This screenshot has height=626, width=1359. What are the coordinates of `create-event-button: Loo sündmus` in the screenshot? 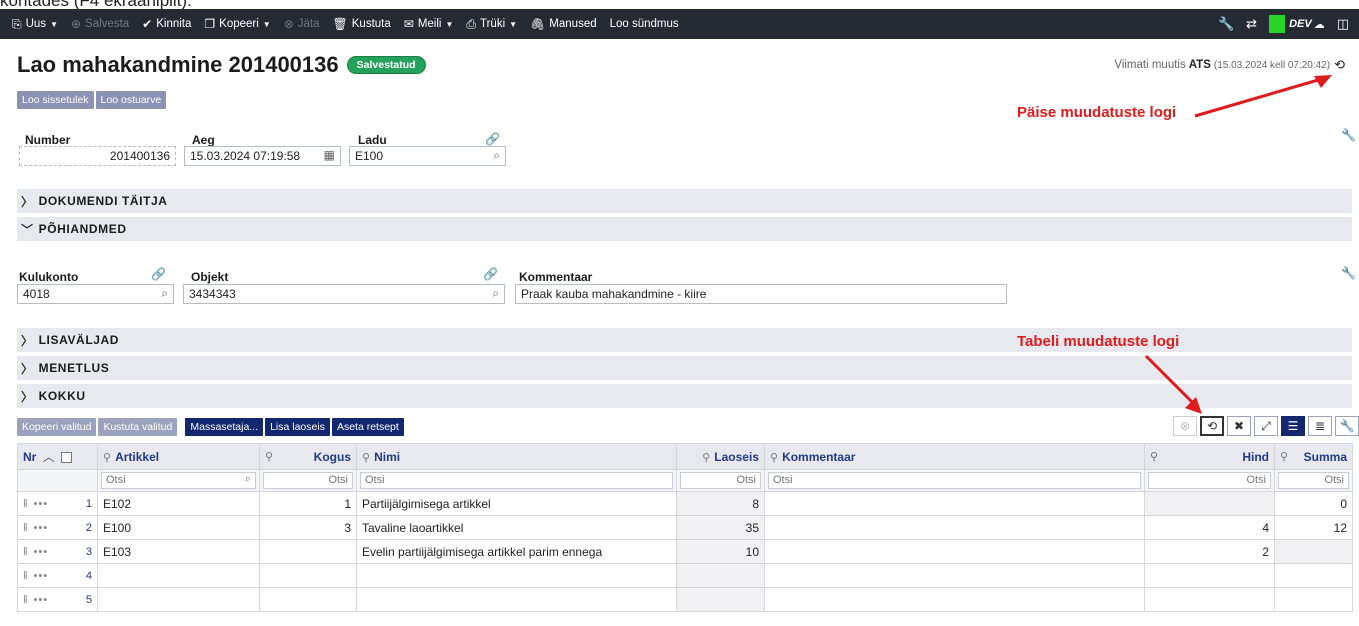 It's located at (644, 24).